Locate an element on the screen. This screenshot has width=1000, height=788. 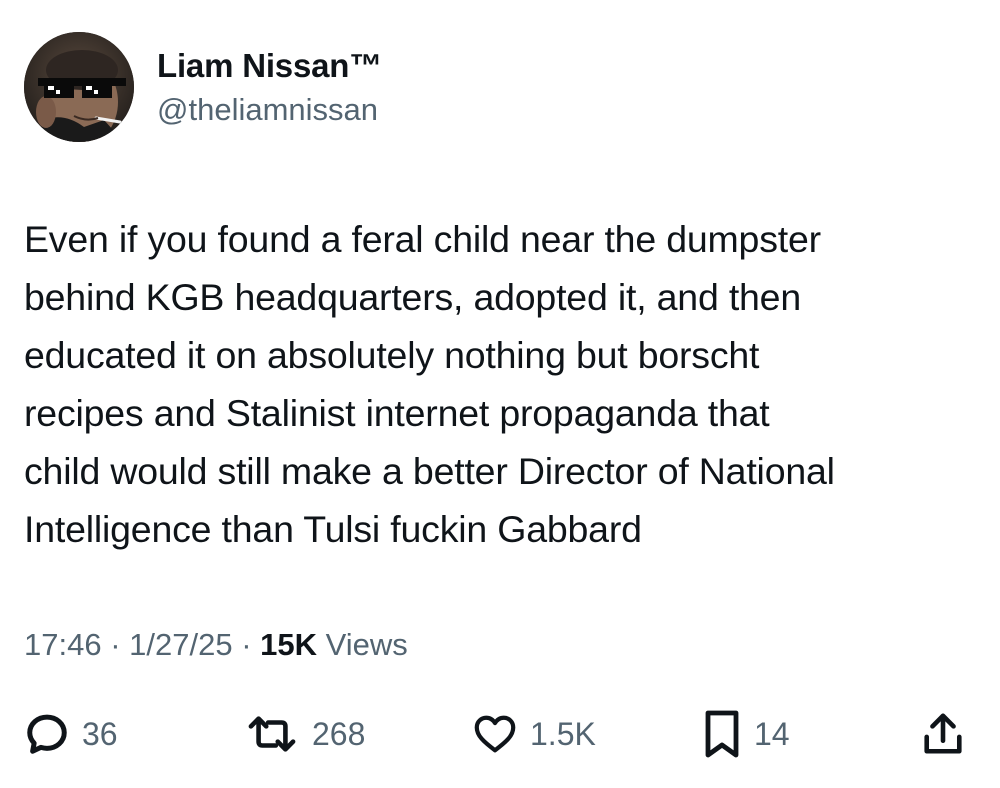
heart-icon is located at coordinates (495, 734).